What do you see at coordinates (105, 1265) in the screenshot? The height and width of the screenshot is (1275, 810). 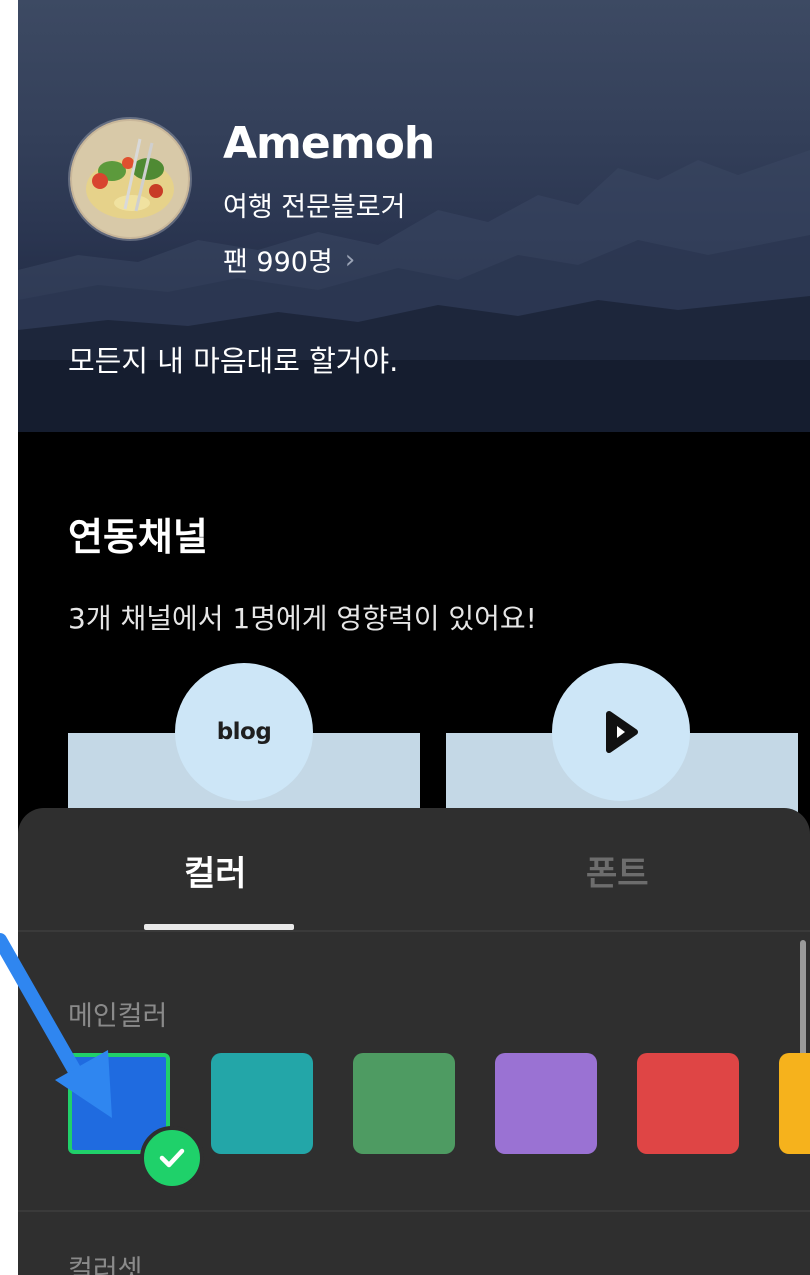 I see `color-set-label: 컬러셋` at bounding box center [105, 1265].